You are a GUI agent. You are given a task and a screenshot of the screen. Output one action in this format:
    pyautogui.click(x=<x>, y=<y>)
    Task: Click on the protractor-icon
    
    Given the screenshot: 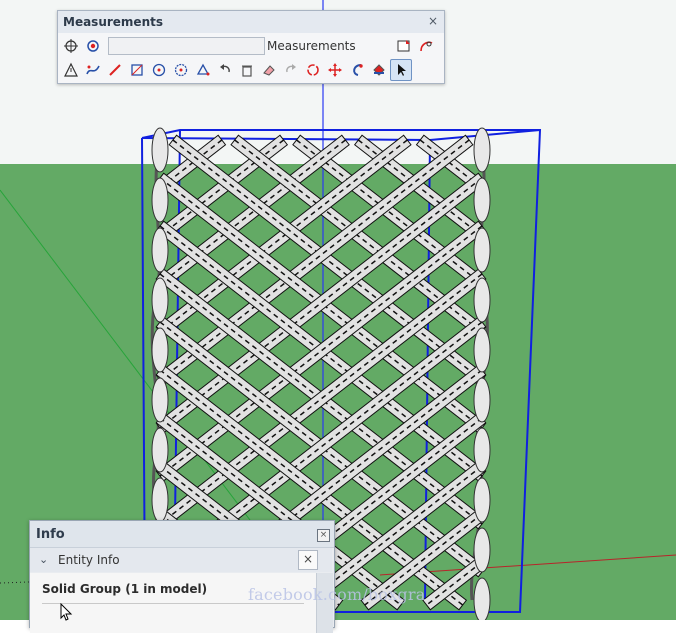 What is the action you would take?
    pyautogui.click(x=203, y=70)
    